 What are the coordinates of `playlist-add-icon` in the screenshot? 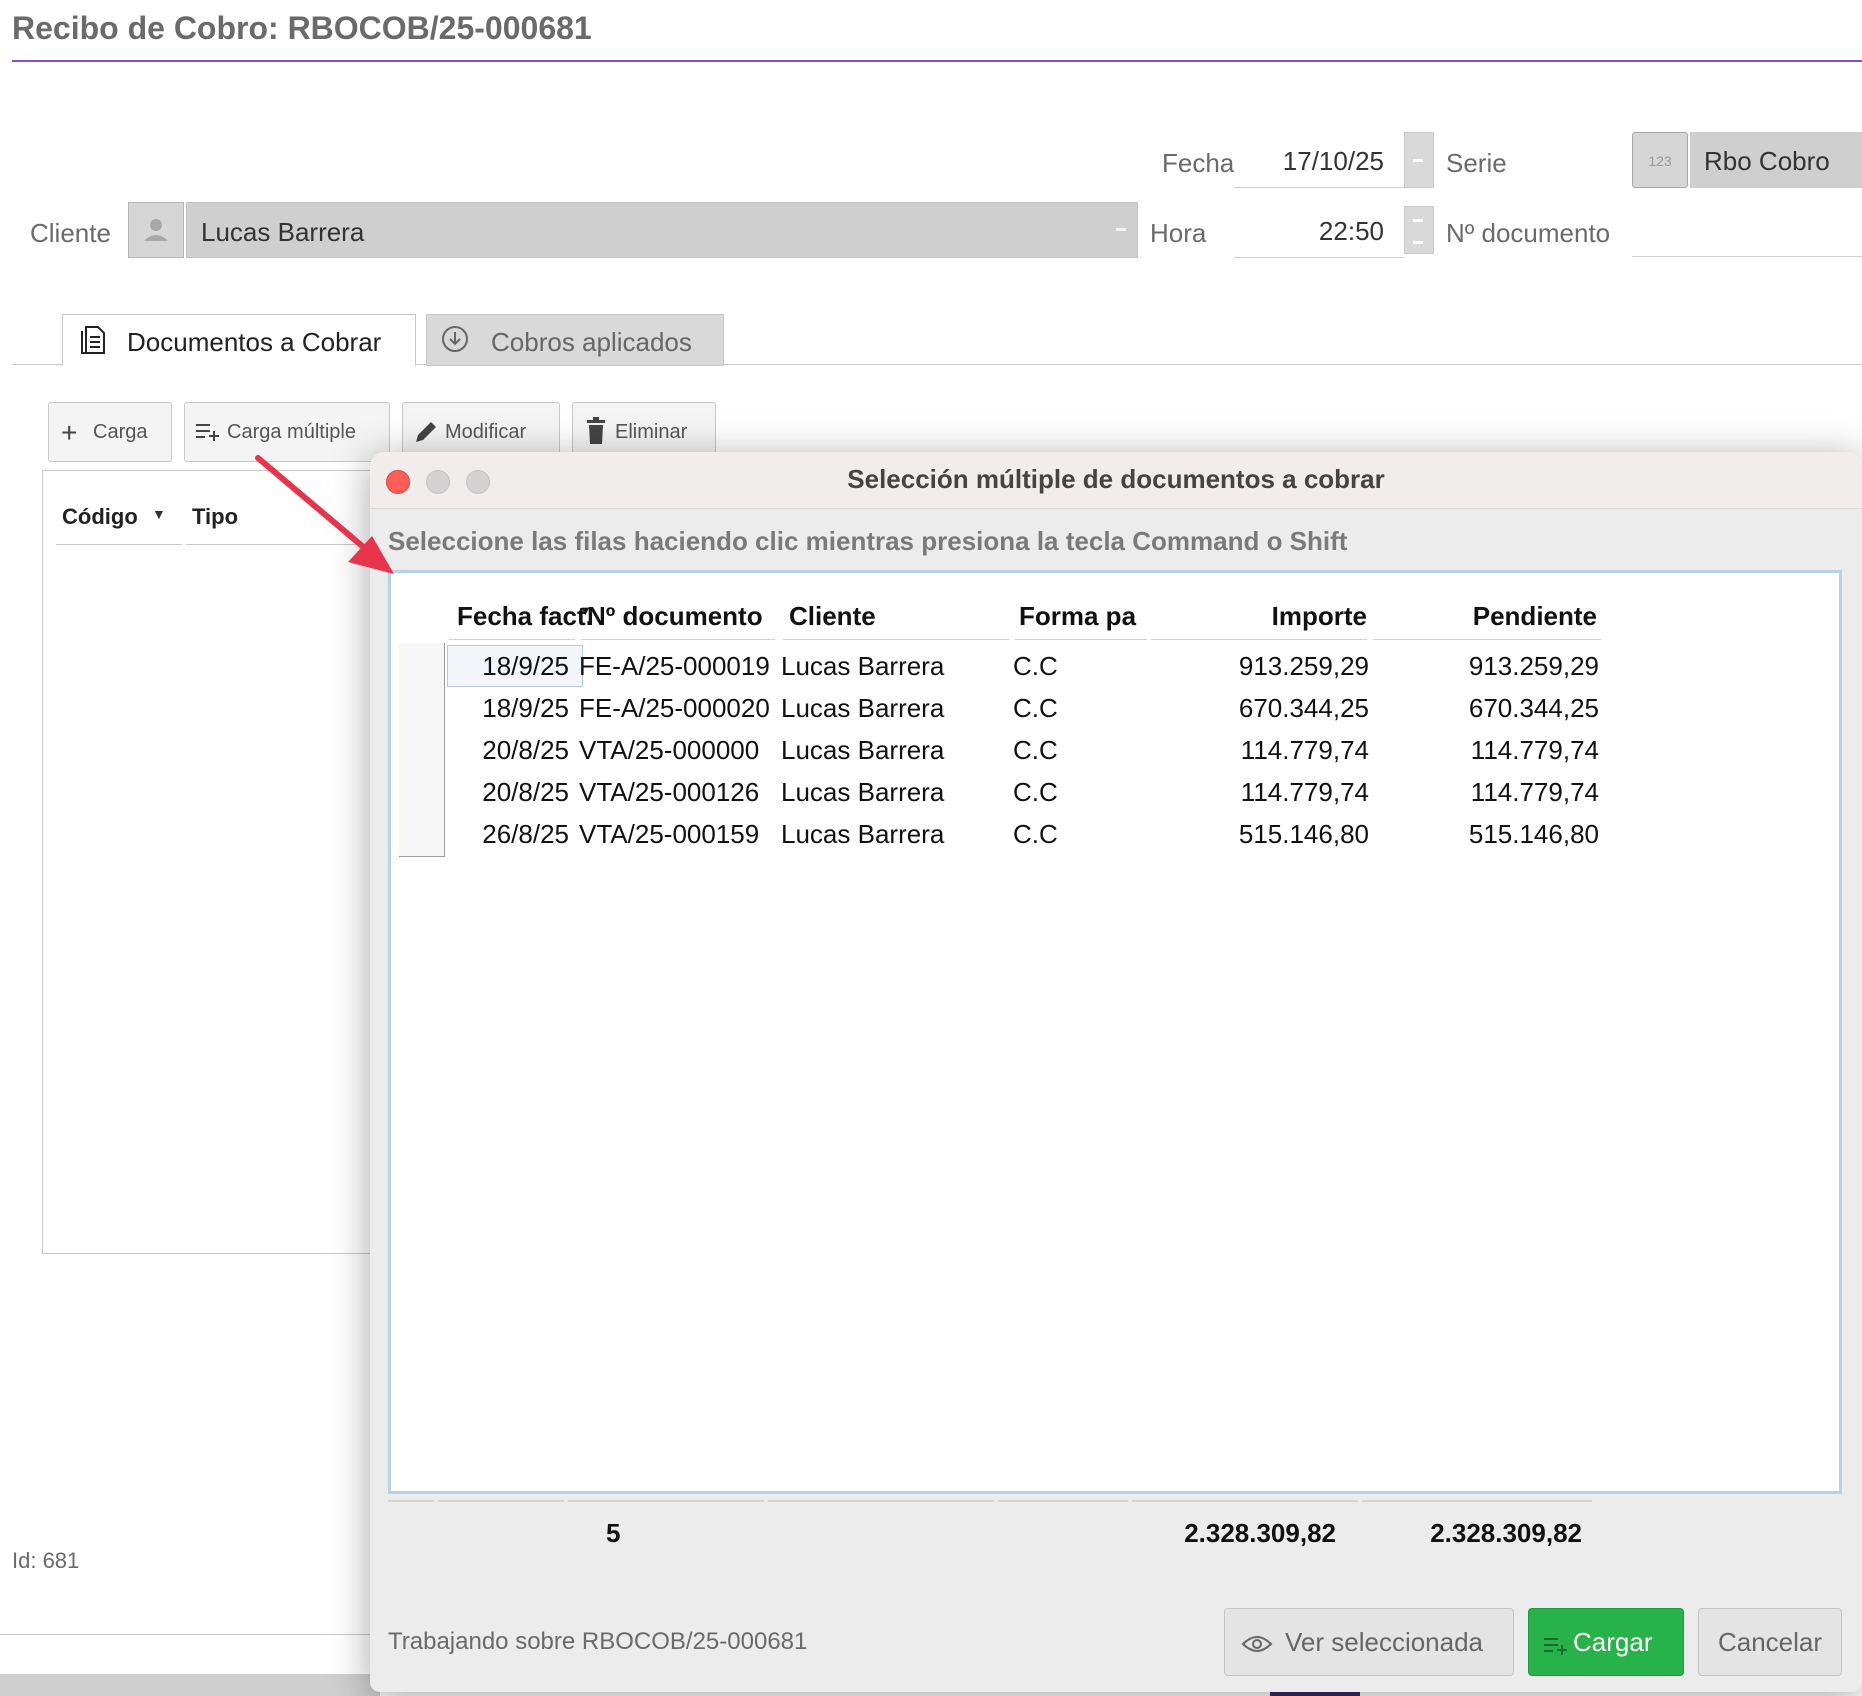 It's located at (1556, 1648).